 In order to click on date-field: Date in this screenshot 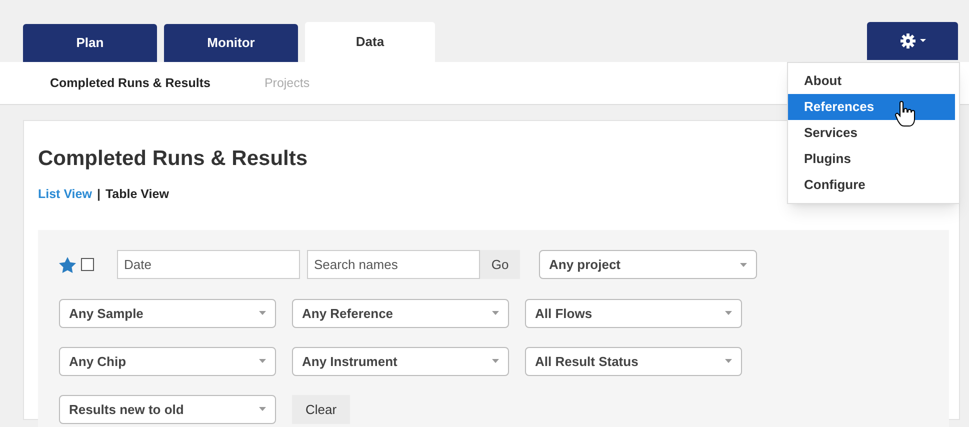, I will do `click(208, 265)`.